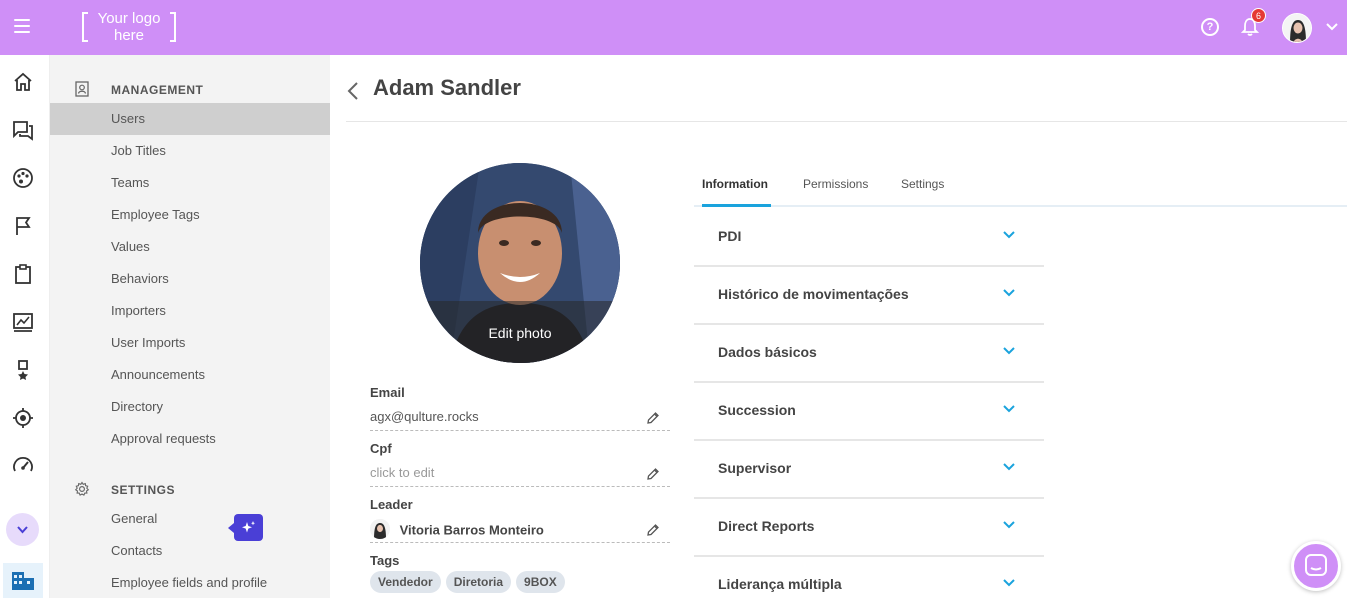 The image size is (1347, 615). Describe the element at coordinates (190, 407) in the screenshot. I see `sidebar-item-directory: Directory` at that location.